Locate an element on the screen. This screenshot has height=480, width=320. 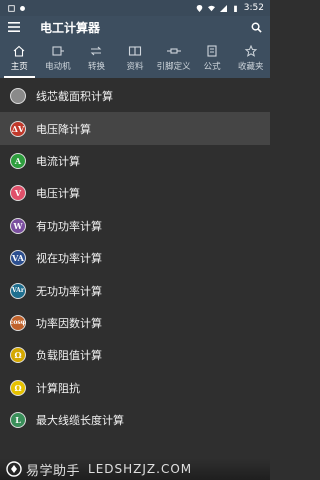
list-item-label: 有功功率计算 is located at coordinates (69, 226).